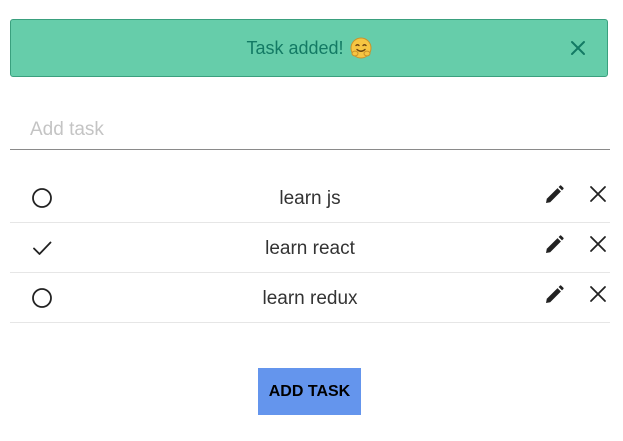 This screenshot has width=623, height=441. I want to click on task-label: learn js, so click(310, 198).